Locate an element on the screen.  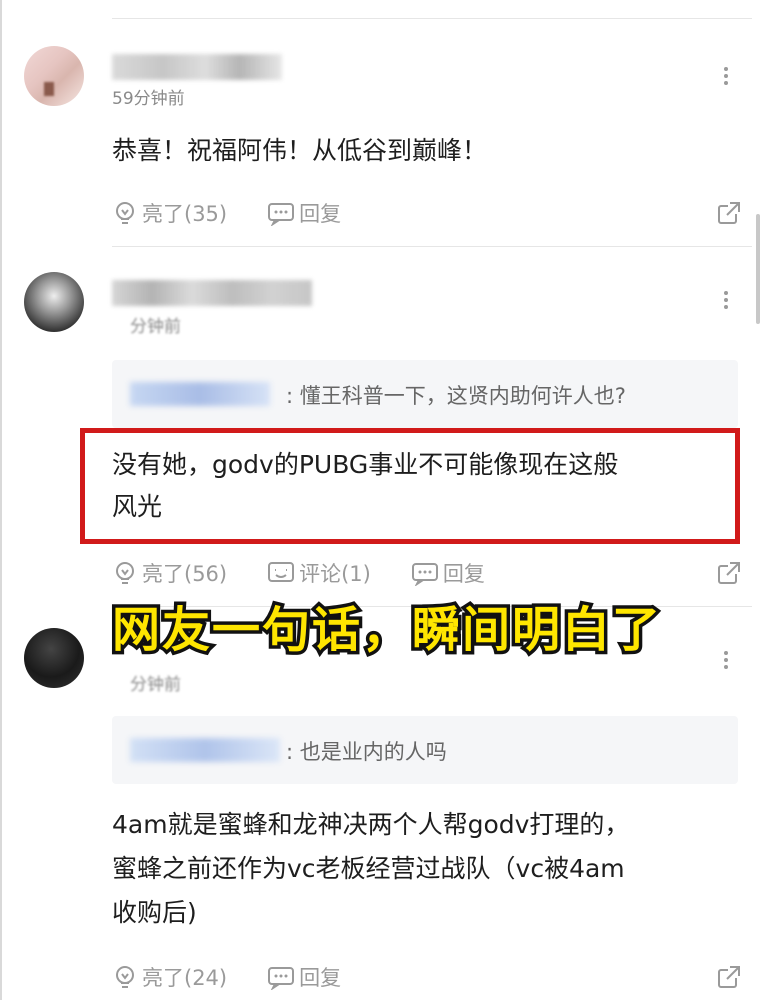
quoted-reply: : 懂王科普一下，这贤内助何许人也? is located at coordinates (425, 394).